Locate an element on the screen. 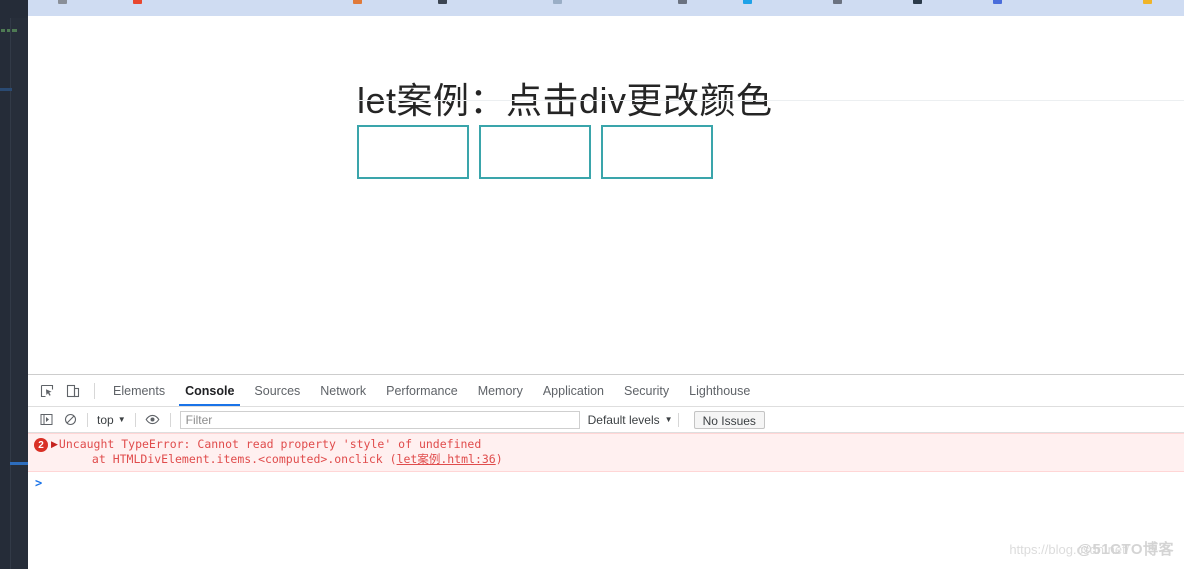 The width and height of the screenshot is (1184, 570). error-count-badge: 2 is located at coordinates (41, 445).